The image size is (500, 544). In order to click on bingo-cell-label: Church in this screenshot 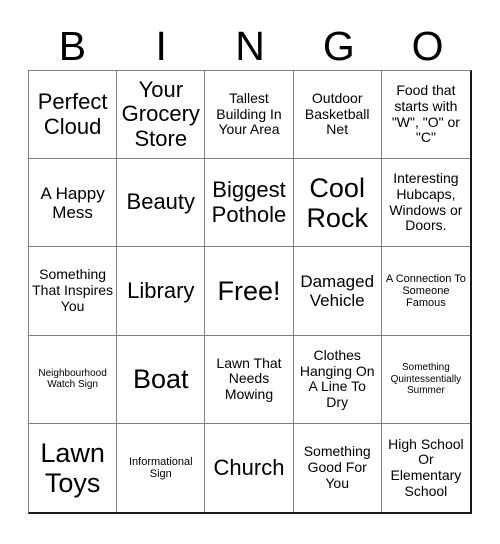, I will do `click(249, 467)`.